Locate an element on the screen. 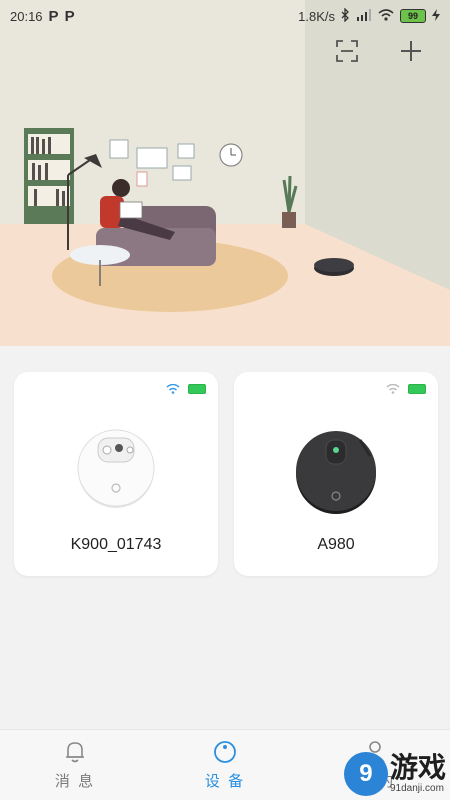 The width and height of the screenshot is (450, 800). top-actions is located at coordinates (379, 51).